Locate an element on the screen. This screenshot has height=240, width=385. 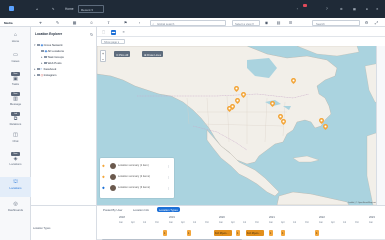
panel-search-input: Search is located at coordinates (336, 22).